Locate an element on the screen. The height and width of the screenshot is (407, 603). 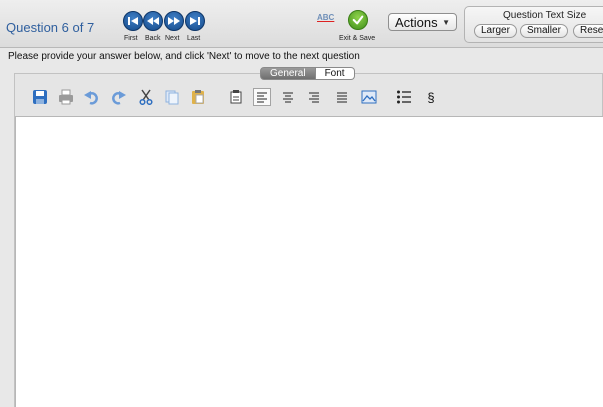
exit-save-button is located at coordinates (358, 20).